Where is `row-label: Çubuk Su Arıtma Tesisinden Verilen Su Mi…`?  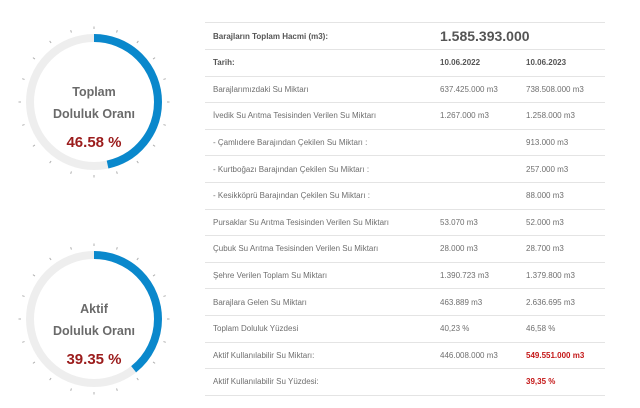 row-label: Çubuk Su Arıtma Tesisinden Verilen Su Mi… is located at coordinates (318, 249).